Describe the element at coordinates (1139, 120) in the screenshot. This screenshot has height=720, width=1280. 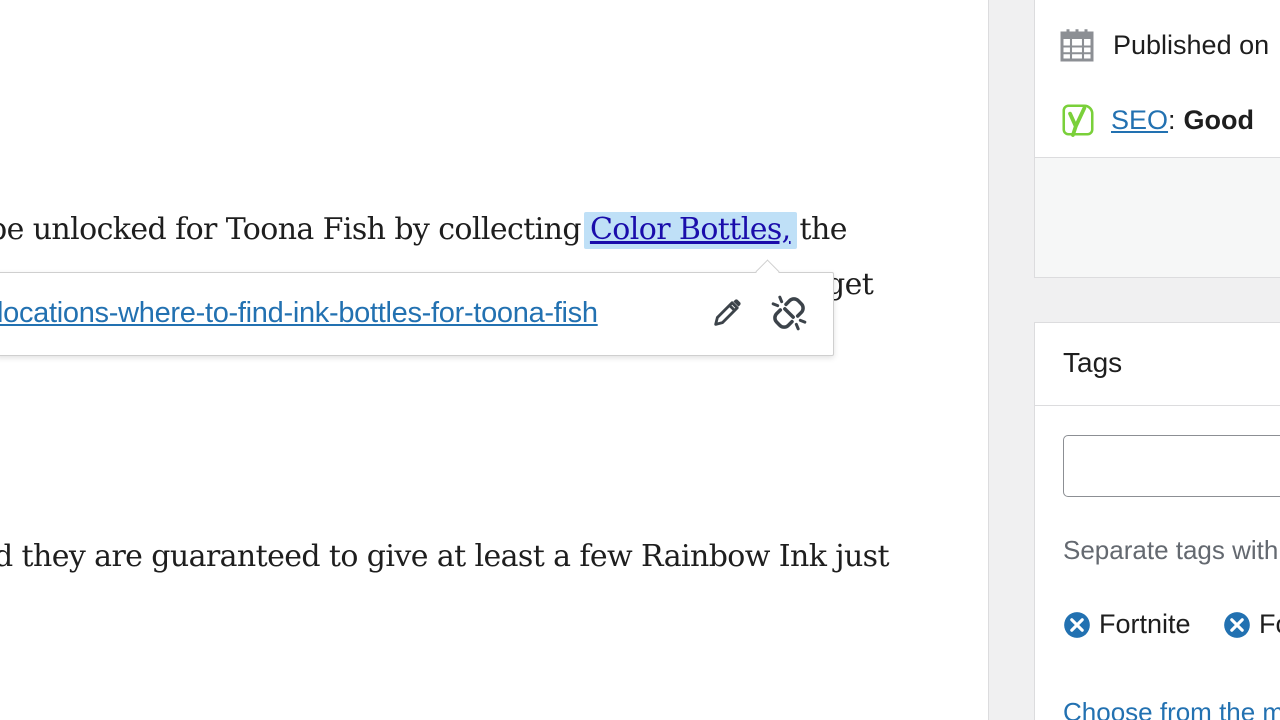
I see `seo-link: SEO` at that location.